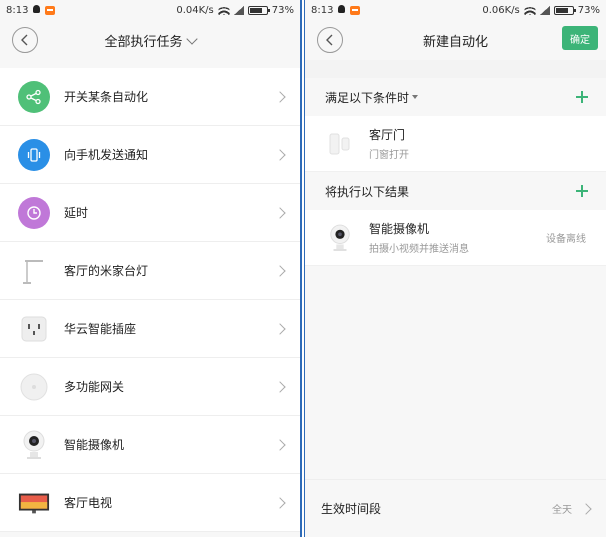 The width and height of the screenshot is (606, 537). I want to click on tv-icon, so click(34, 502).